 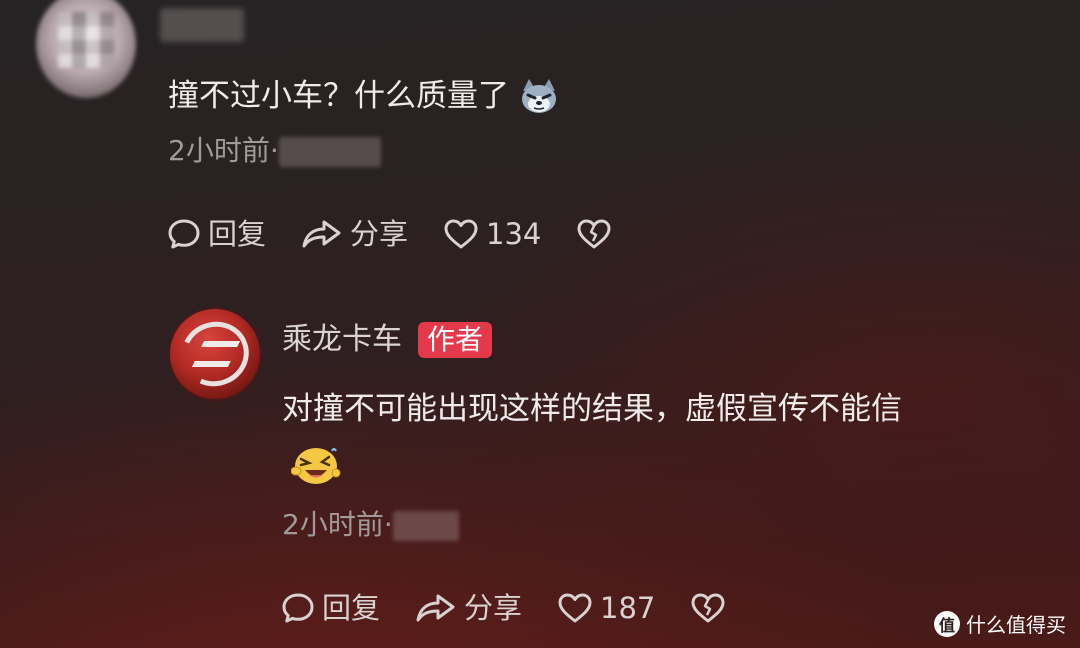 I want to click on reply-like-button: 187, so click(x=605, y=608).